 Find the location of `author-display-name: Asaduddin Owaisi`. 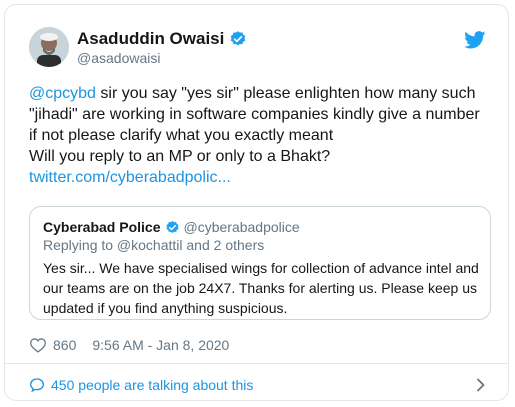

author-display-name: Asaduddin Owaisi is located at coordinates (150, 39).